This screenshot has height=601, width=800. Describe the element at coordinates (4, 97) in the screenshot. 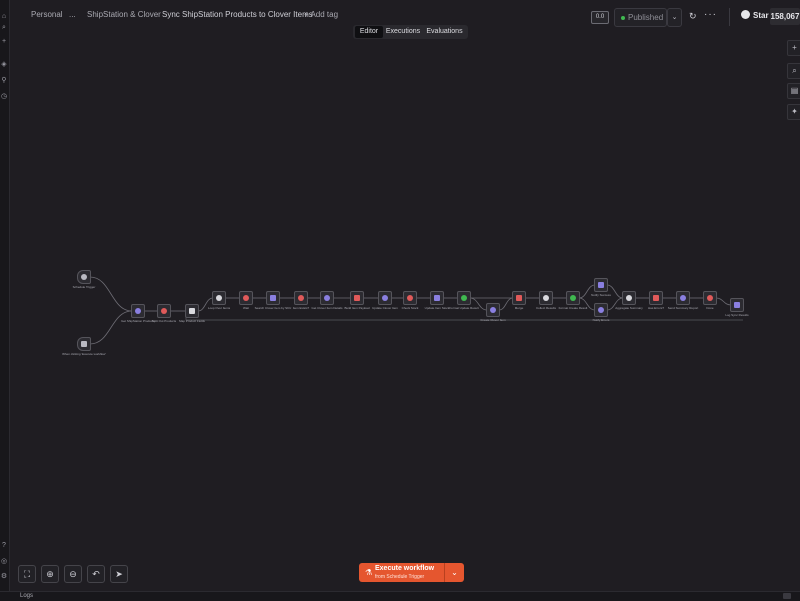

I see `history-icon: ◷` at that location.